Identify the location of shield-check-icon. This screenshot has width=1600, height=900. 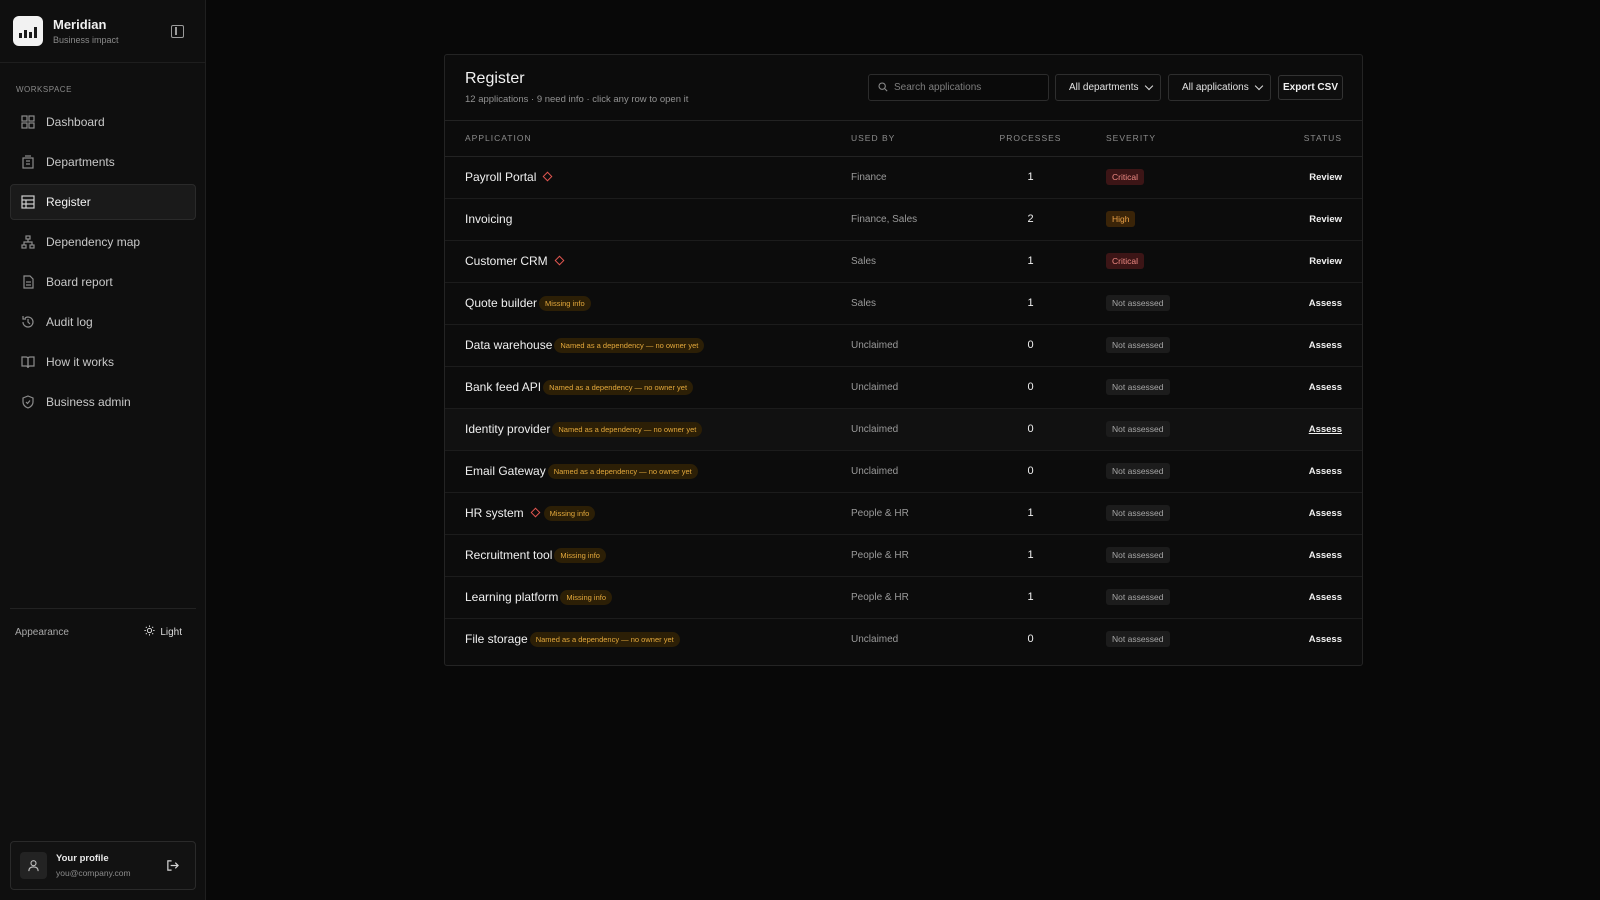
(28, 402).